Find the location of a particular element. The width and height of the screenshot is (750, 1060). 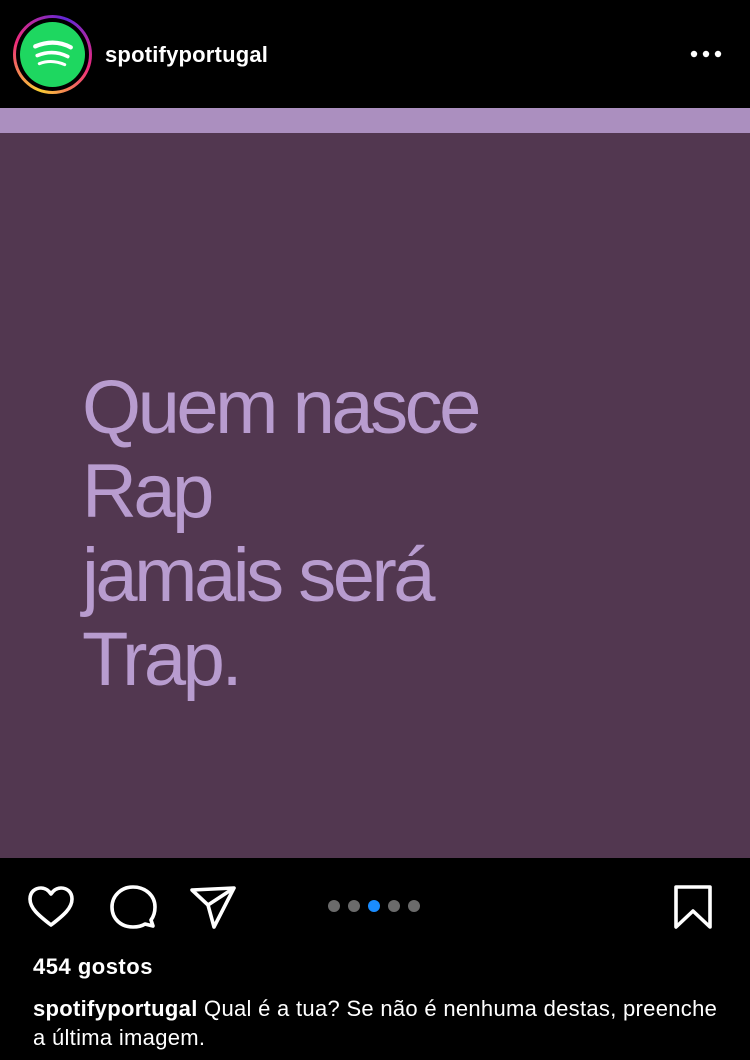

carousel-dot-active is located at coordinates (374, 906).